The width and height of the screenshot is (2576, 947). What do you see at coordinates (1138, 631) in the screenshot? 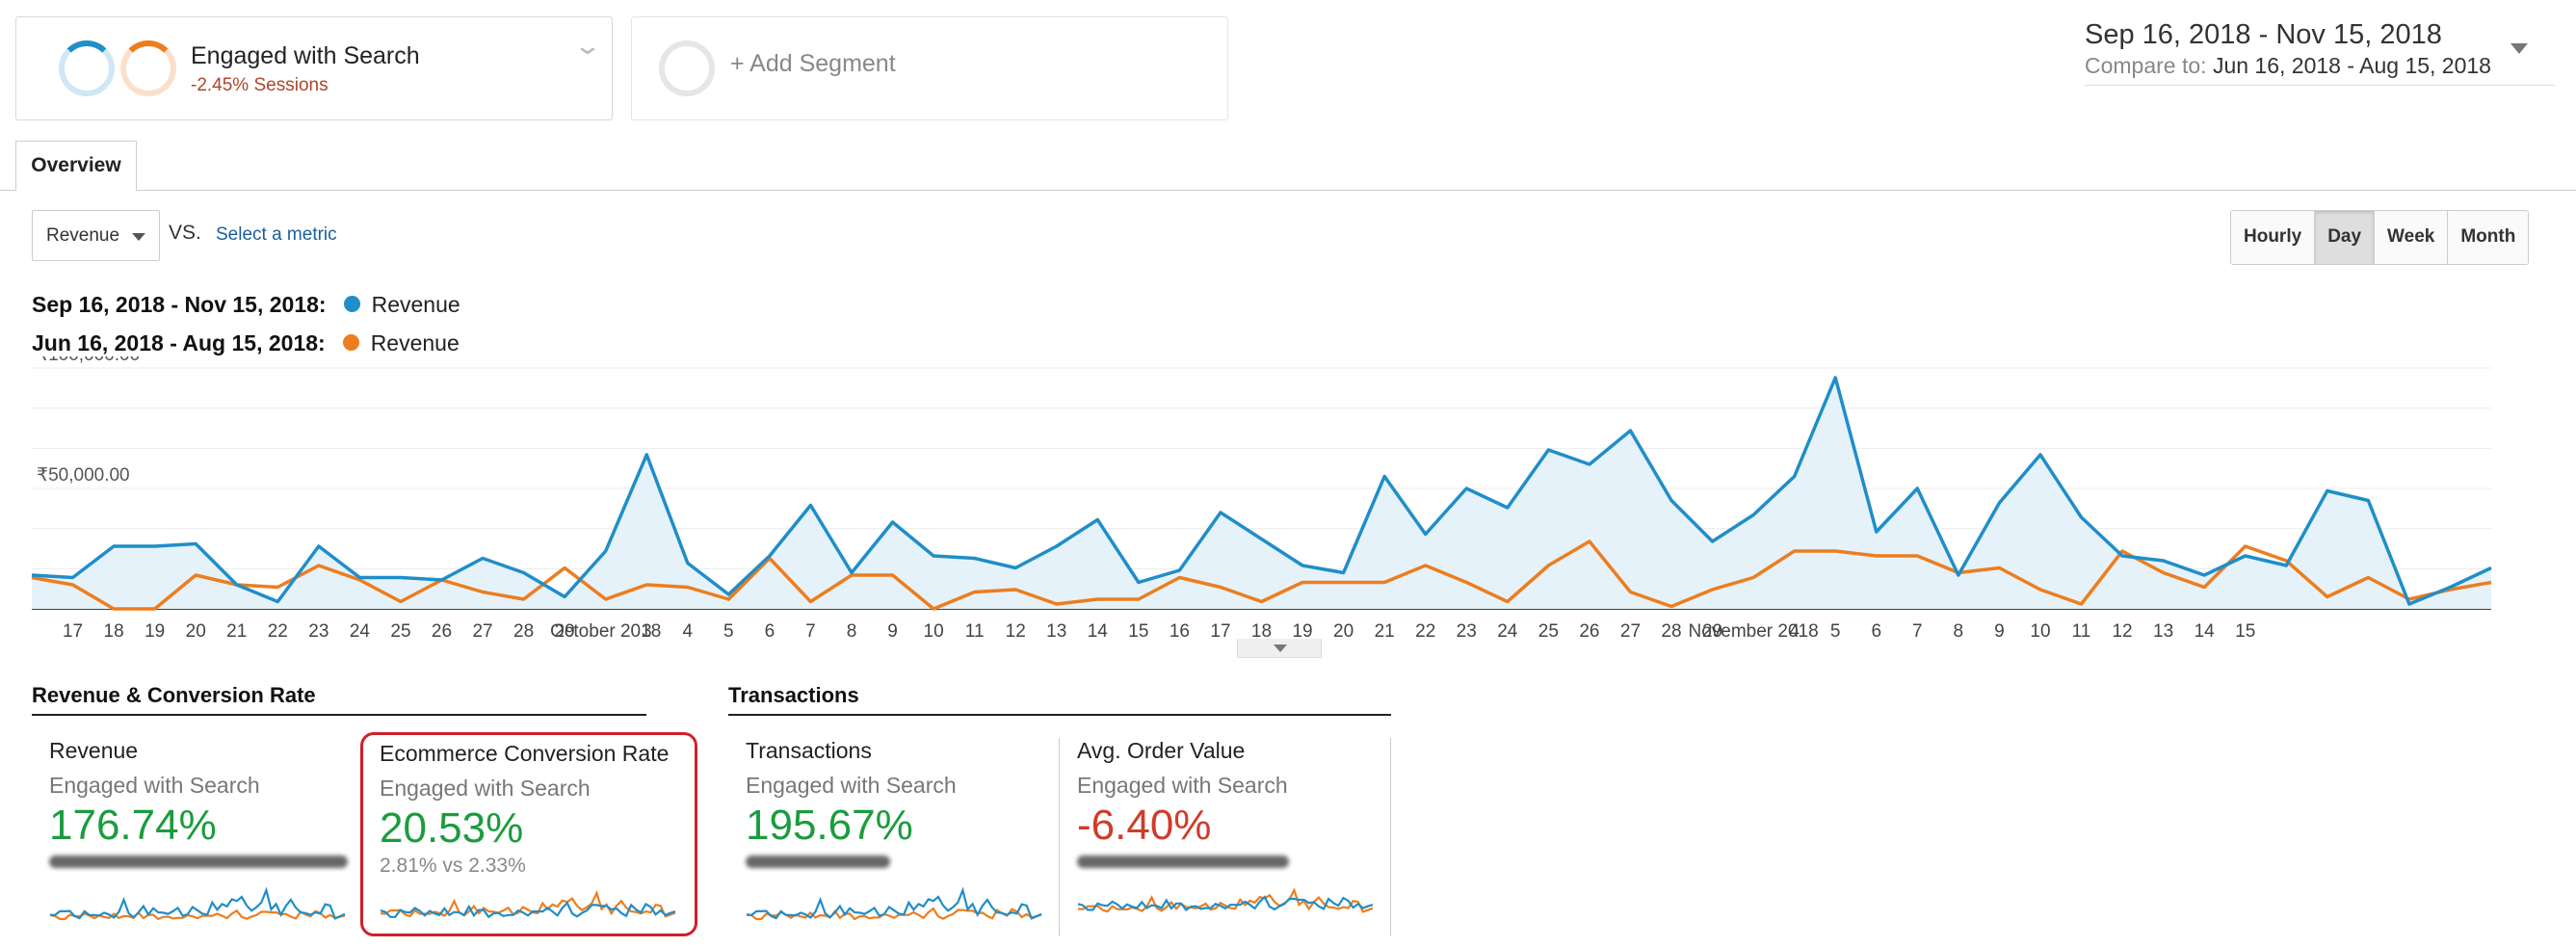
I see `x-tick-label: 15` at bounding box center [1138, 631].